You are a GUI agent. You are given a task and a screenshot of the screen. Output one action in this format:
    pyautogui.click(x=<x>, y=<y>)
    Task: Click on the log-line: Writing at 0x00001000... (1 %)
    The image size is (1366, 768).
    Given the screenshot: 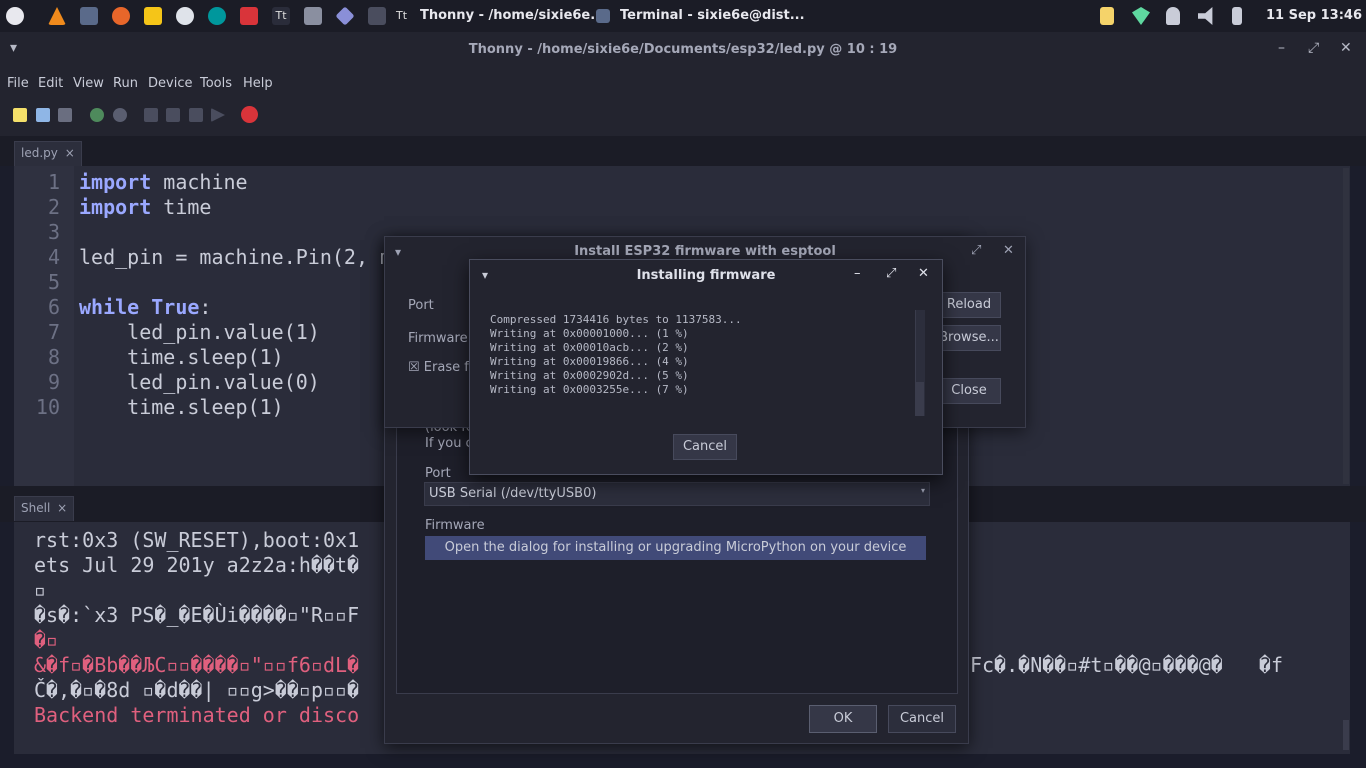 What is the action you would take?
    pyautogui.click(x=589, y=333)
    